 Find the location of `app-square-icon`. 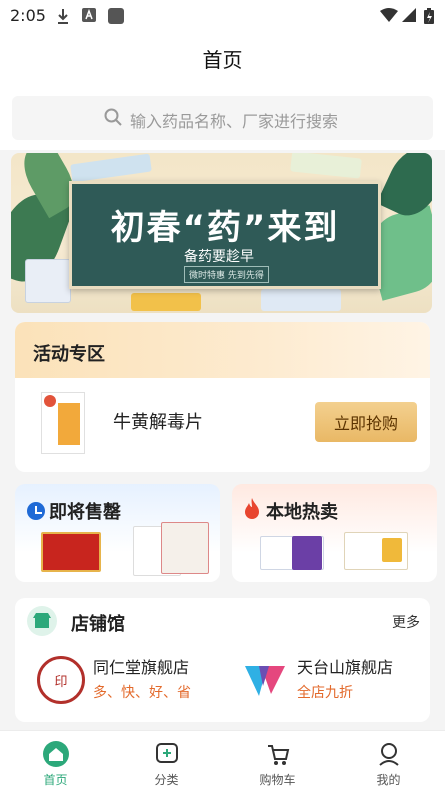

app-square-icon is located at coordinates (116, 16).